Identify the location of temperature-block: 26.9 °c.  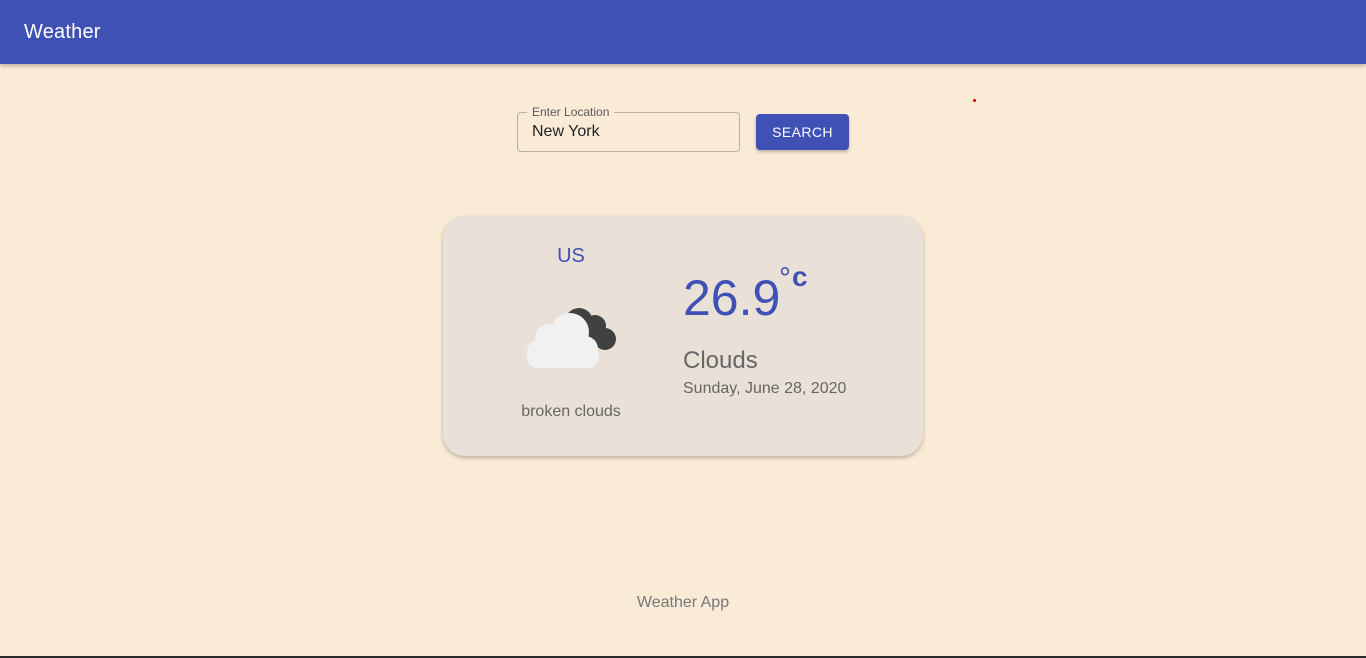
(745, 295).